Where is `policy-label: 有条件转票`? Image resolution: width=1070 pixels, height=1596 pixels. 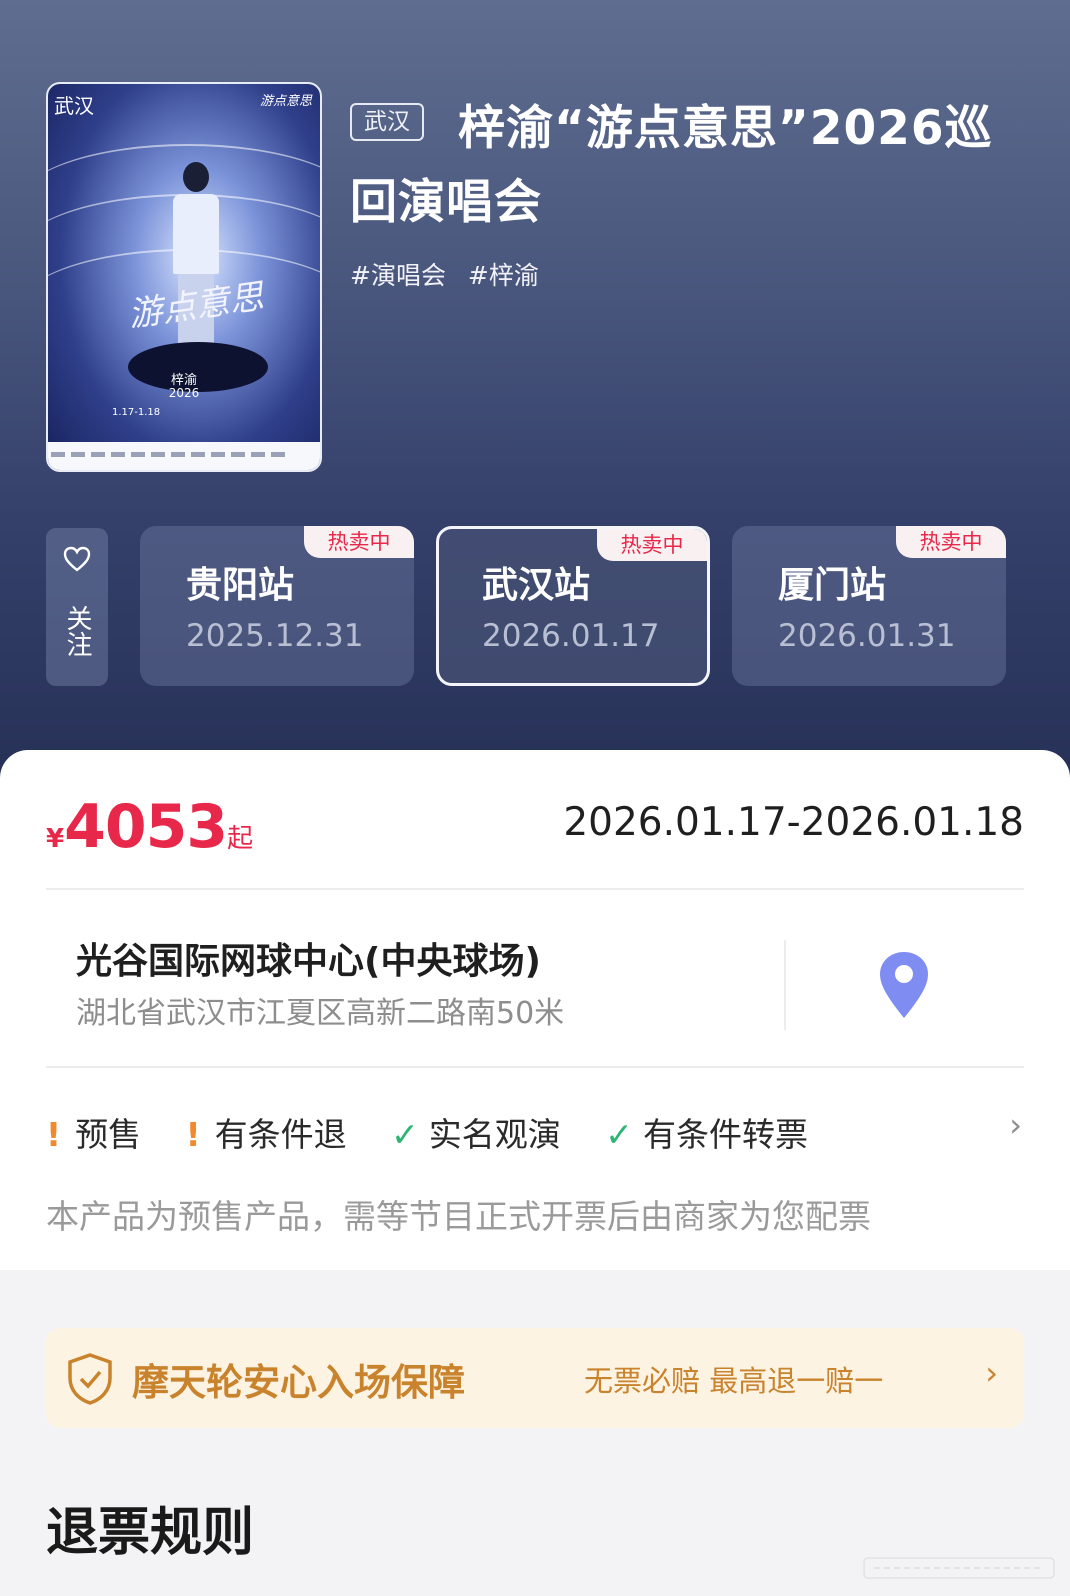
policy-label: 有条件转票 is located at coordinates (725, 1134).